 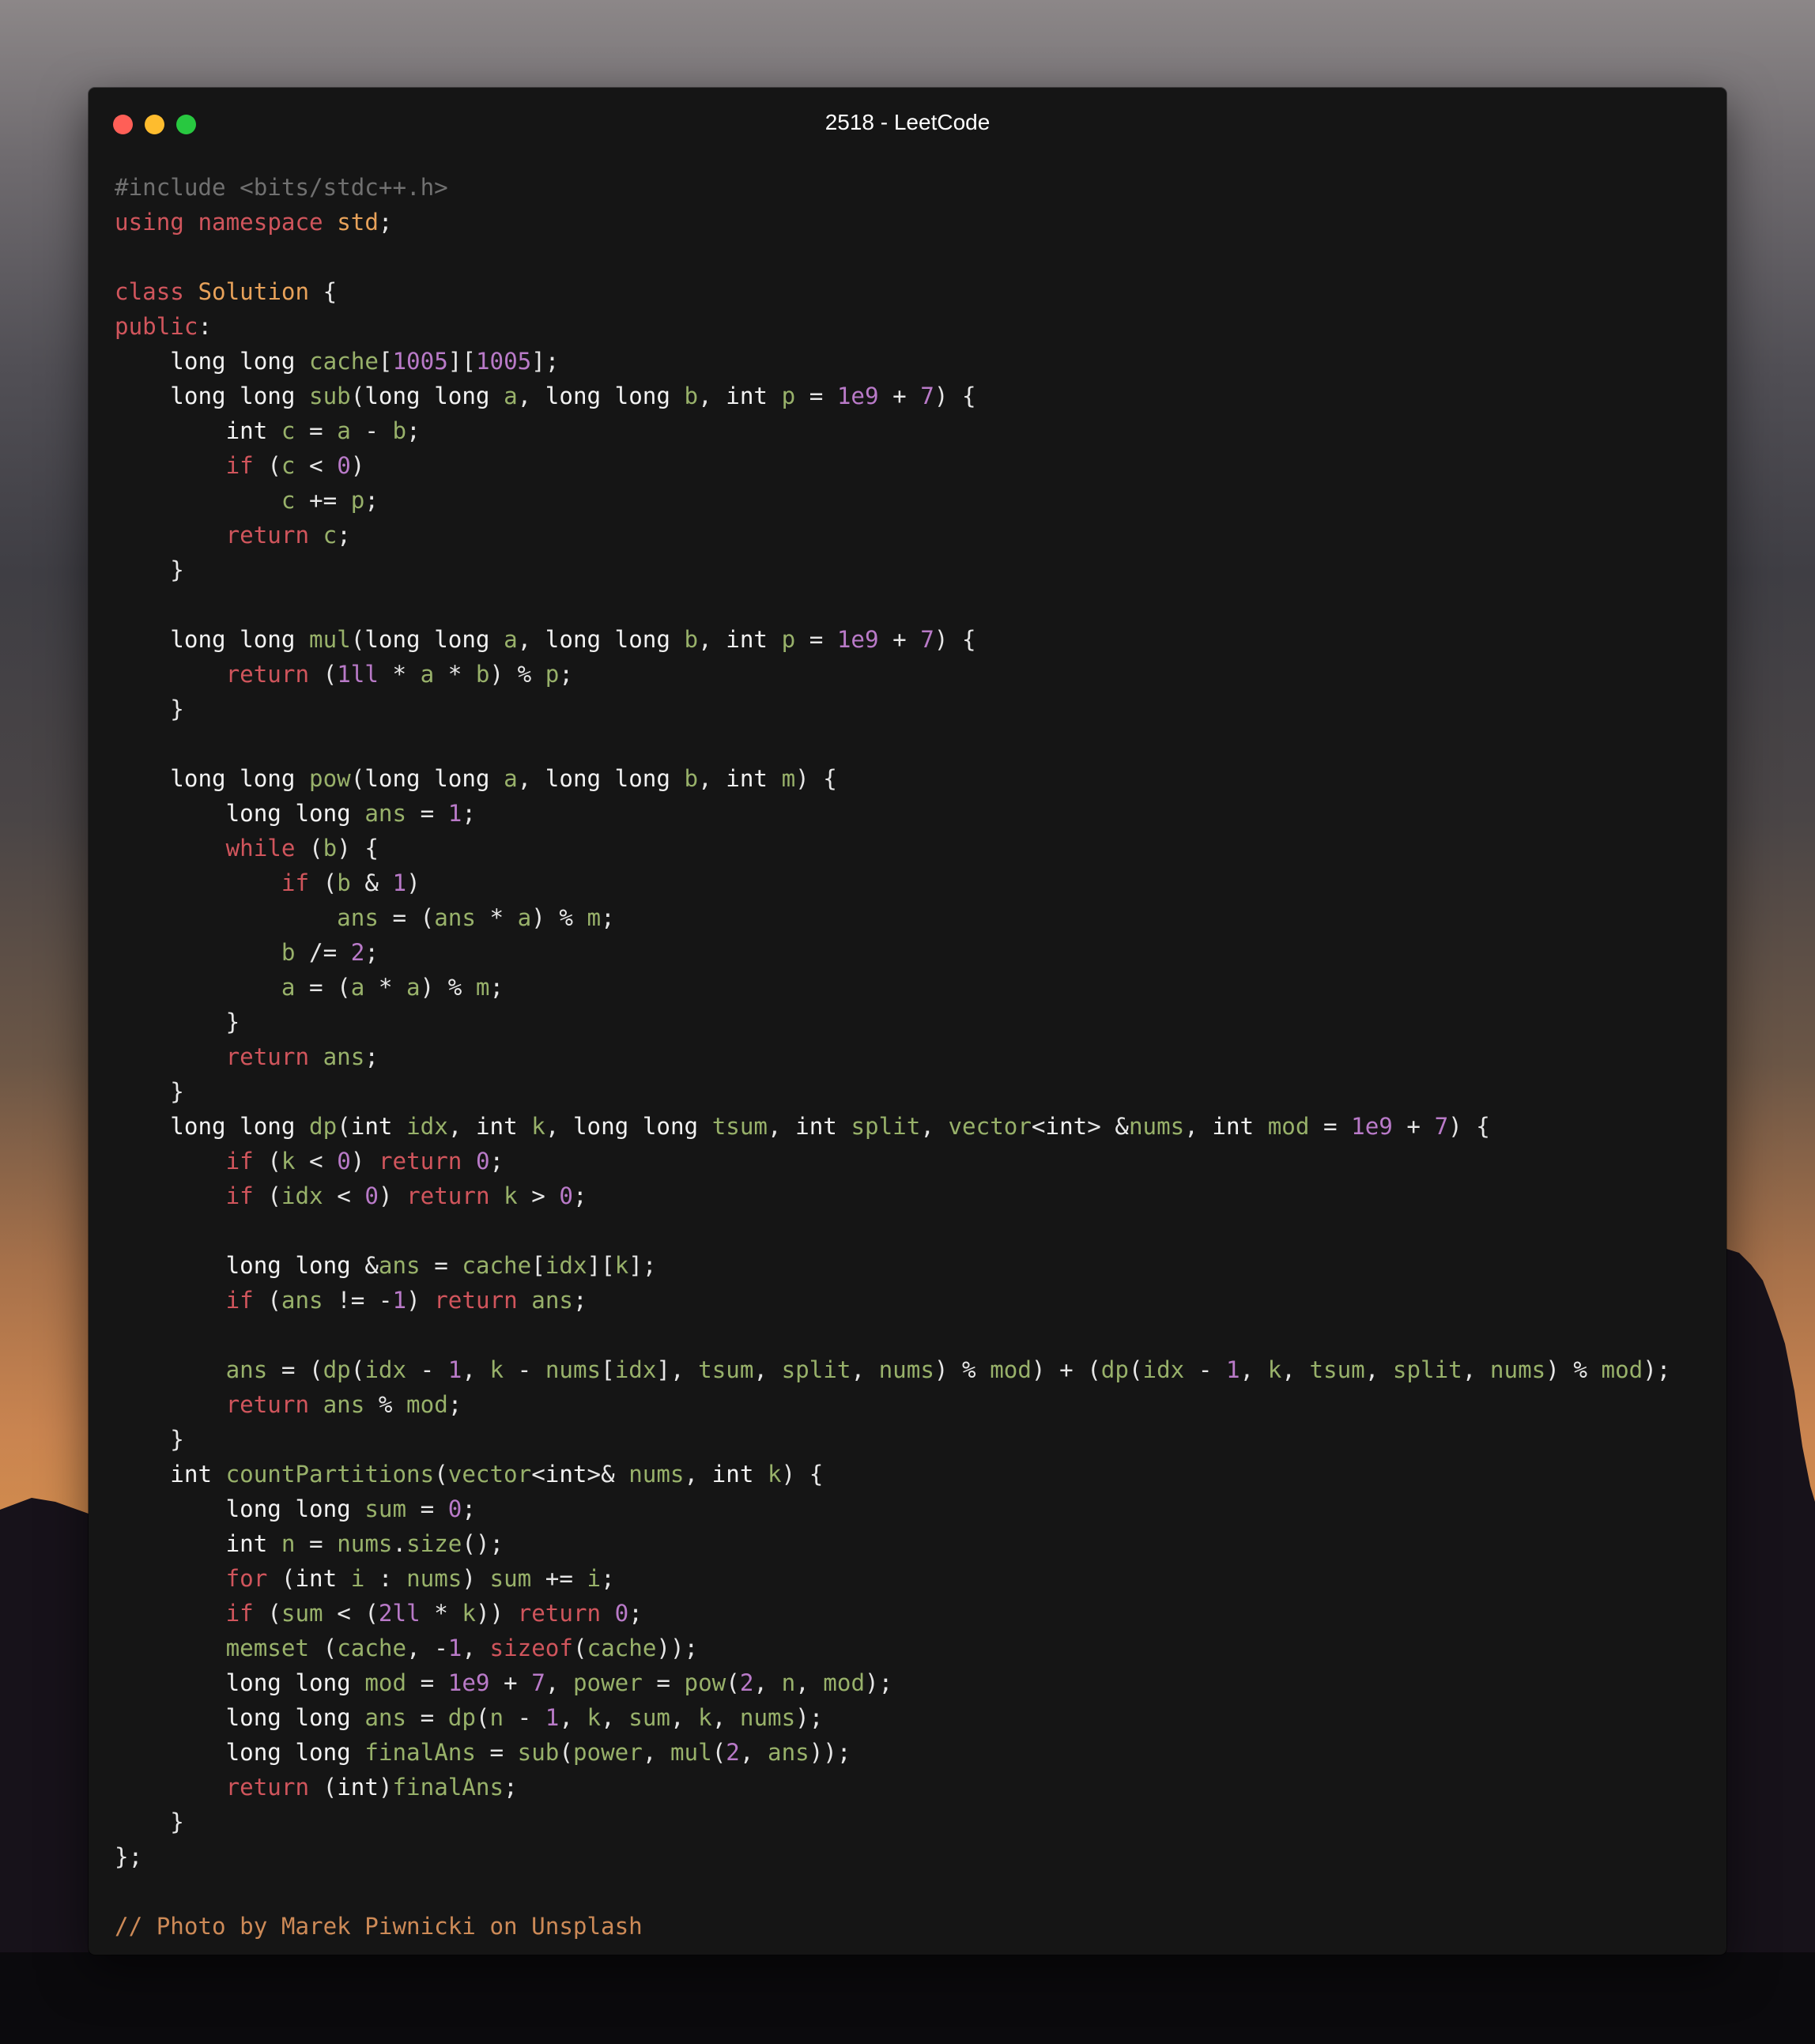 I want to click on code-token: *, so click(x=399, y=674).